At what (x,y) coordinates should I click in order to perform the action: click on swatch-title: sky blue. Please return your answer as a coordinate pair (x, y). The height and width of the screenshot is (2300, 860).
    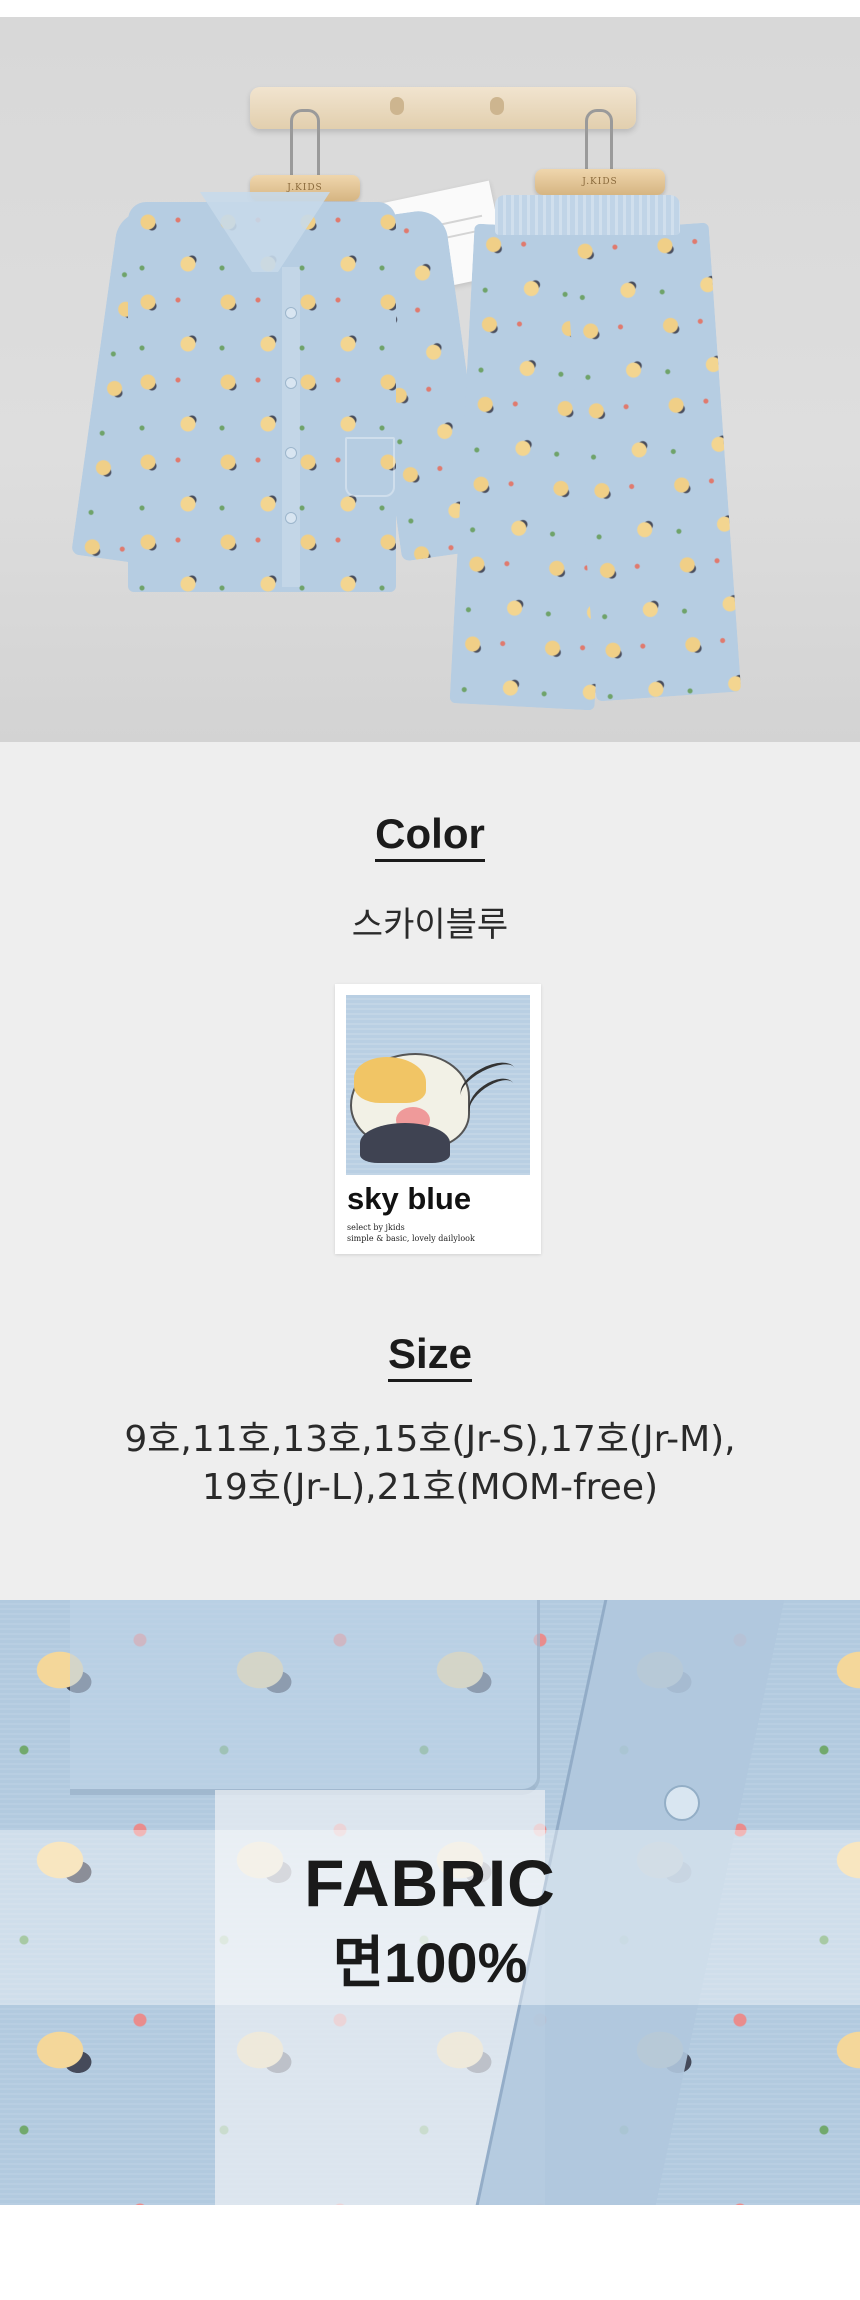
    Looking at the image, I should click on (409, 1198).